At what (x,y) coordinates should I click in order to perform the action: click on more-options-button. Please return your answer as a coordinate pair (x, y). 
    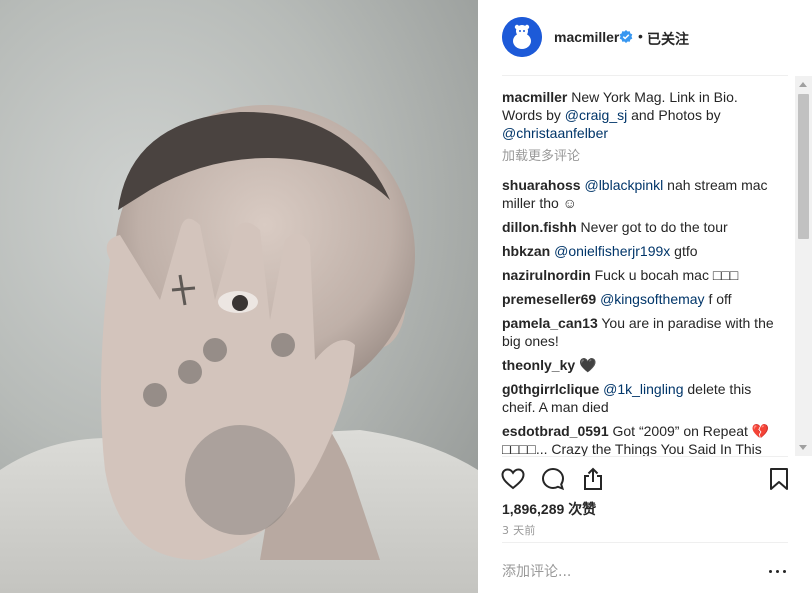
    Looking at the image, I should click on (779, 571).